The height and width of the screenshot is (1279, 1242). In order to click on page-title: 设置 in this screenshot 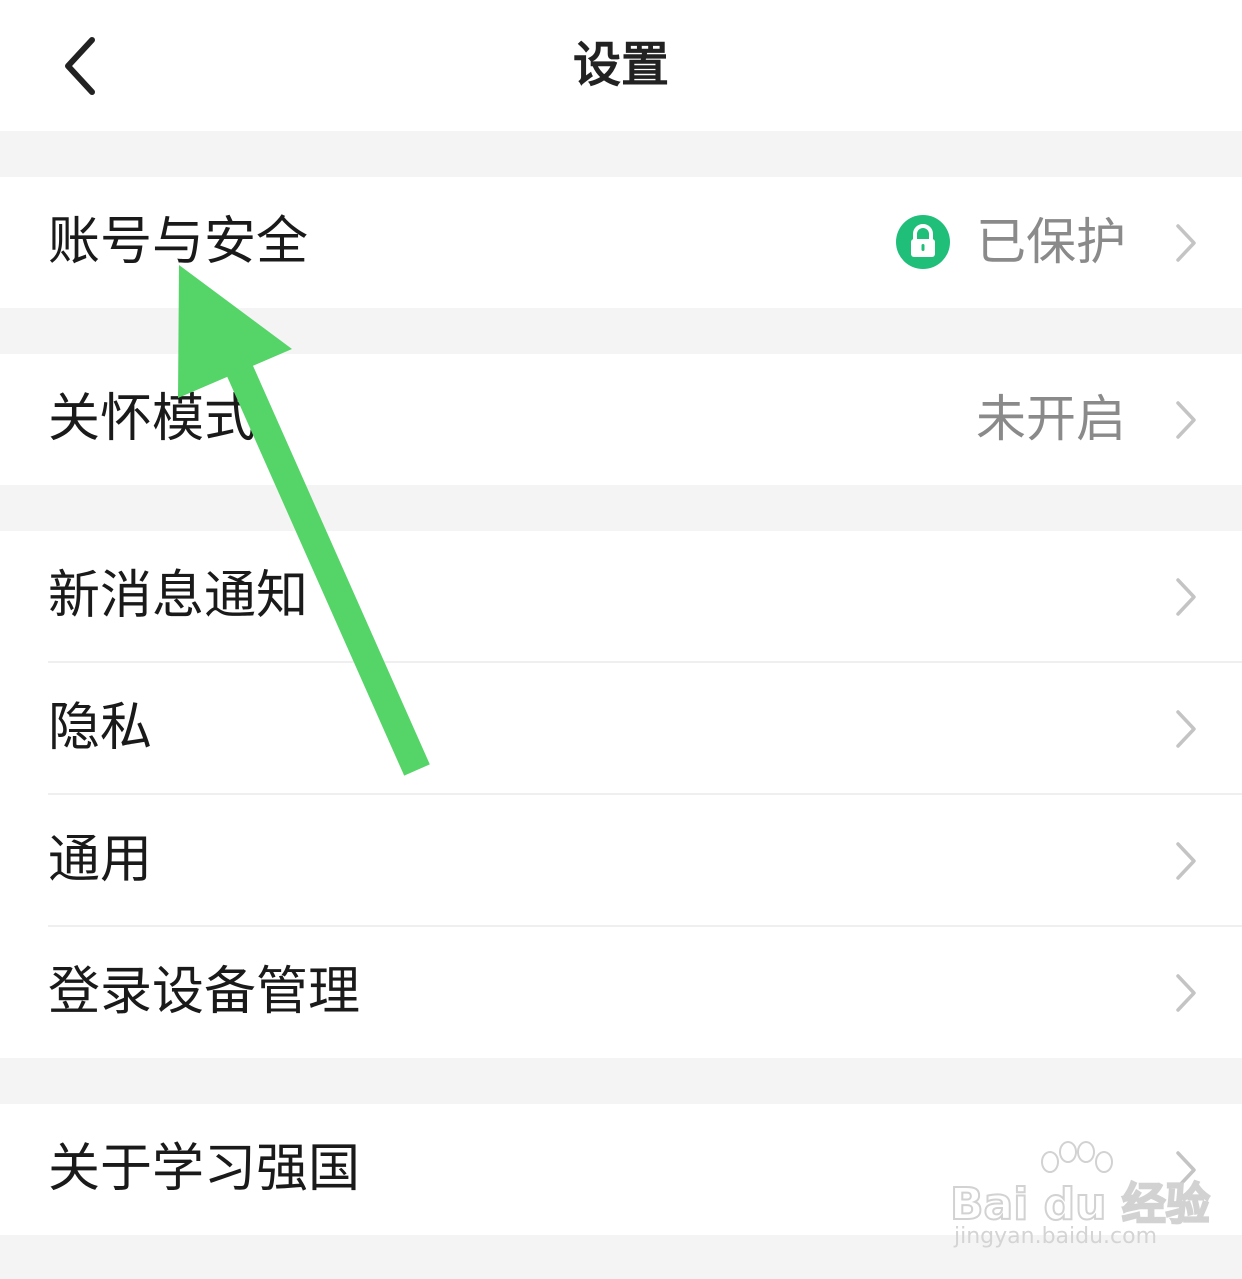, I will do `click(620, 65)`.